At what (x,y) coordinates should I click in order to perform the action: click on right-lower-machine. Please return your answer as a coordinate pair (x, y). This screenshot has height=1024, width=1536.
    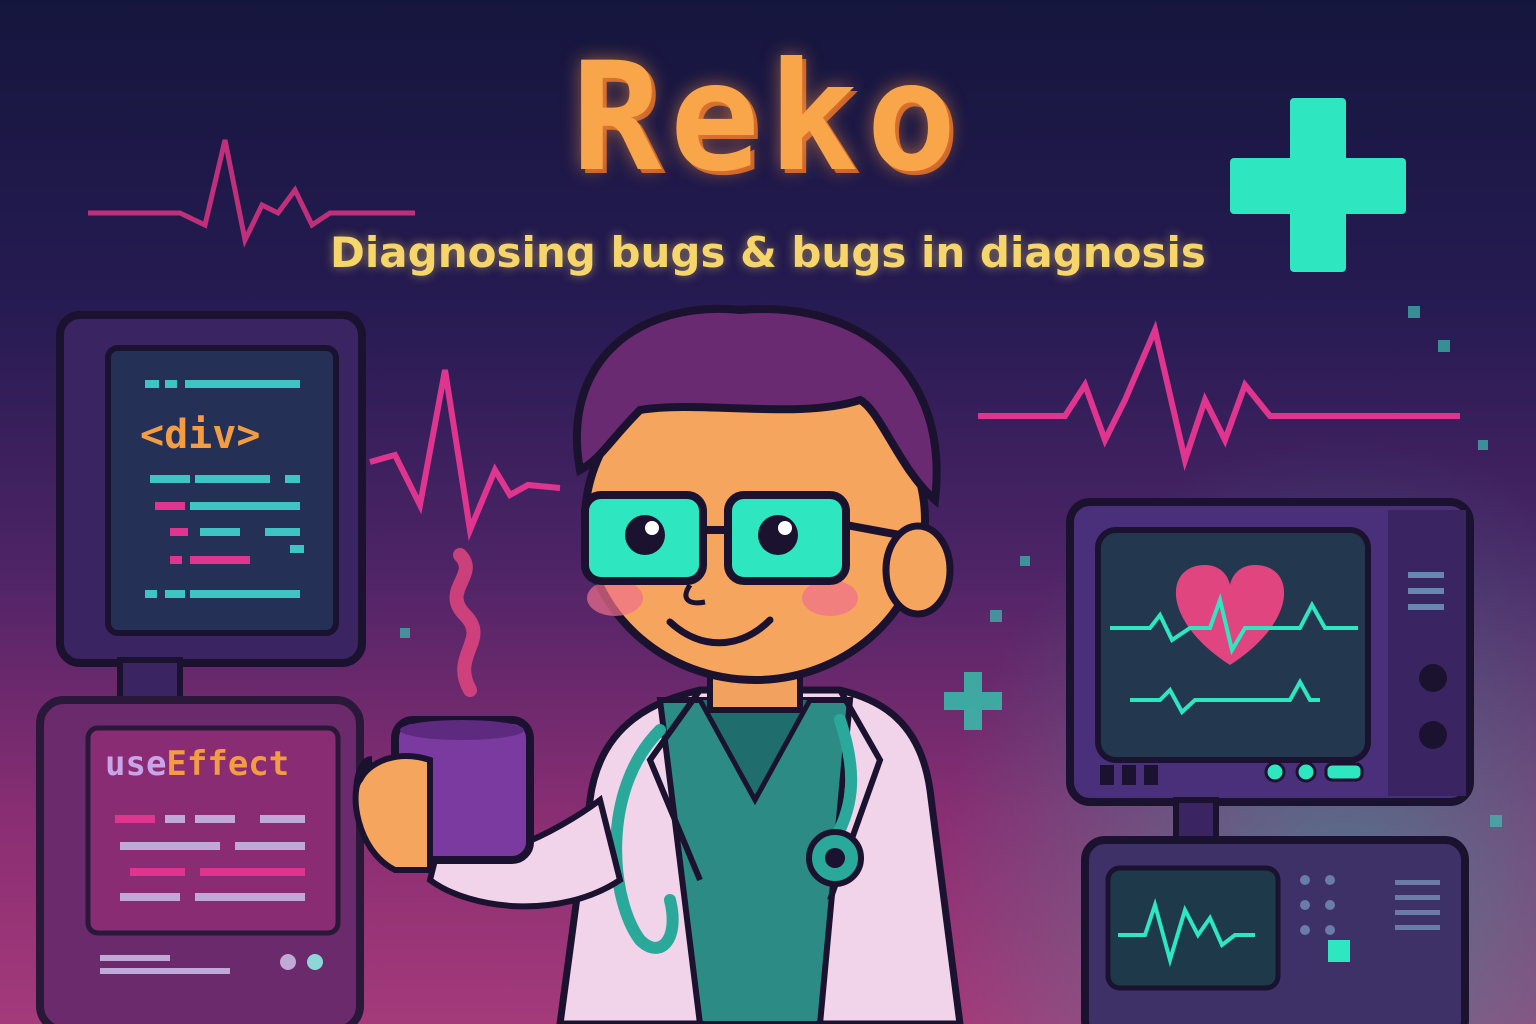
    Looking at the image, I should click on (1275, 910).